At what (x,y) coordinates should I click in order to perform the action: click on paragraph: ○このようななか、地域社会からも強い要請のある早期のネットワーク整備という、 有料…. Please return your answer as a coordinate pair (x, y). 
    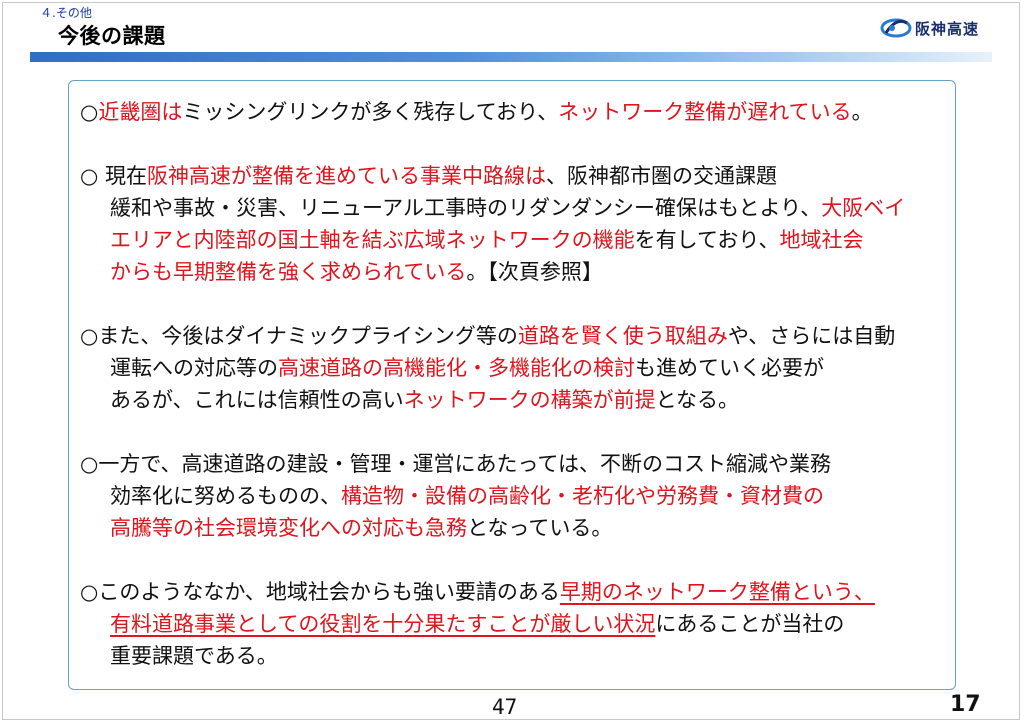
    Looking at the image, I should click on (510, 624).